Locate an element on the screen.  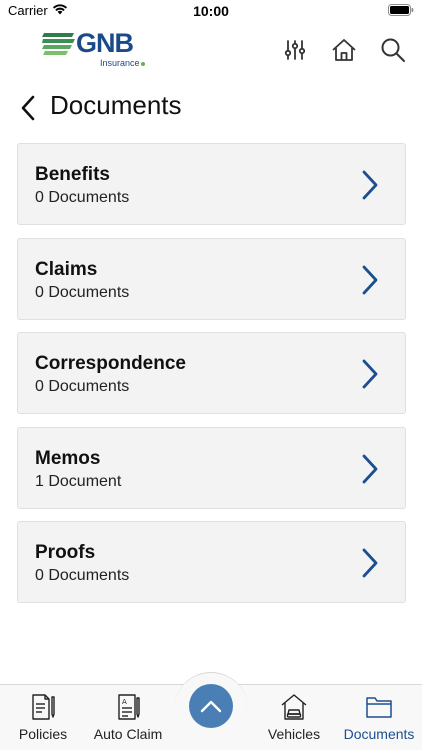
logo-stripes-icon is located at coordinates (58, 44).